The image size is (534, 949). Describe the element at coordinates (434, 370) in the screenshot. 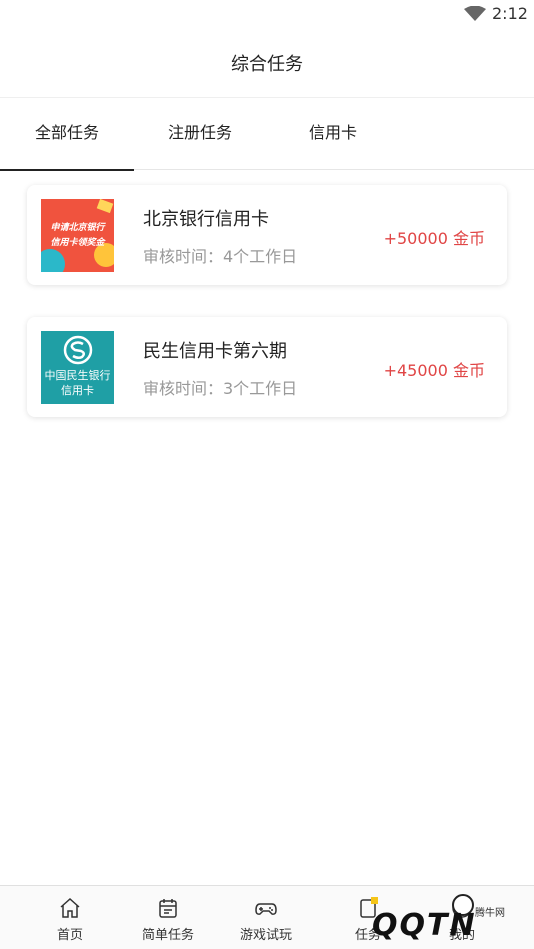

I see `task-reward: +45000 金币` at that location.